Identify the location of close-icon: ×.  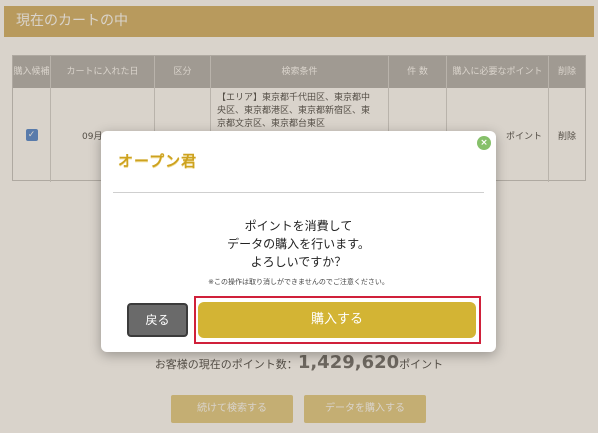
(484, 143).